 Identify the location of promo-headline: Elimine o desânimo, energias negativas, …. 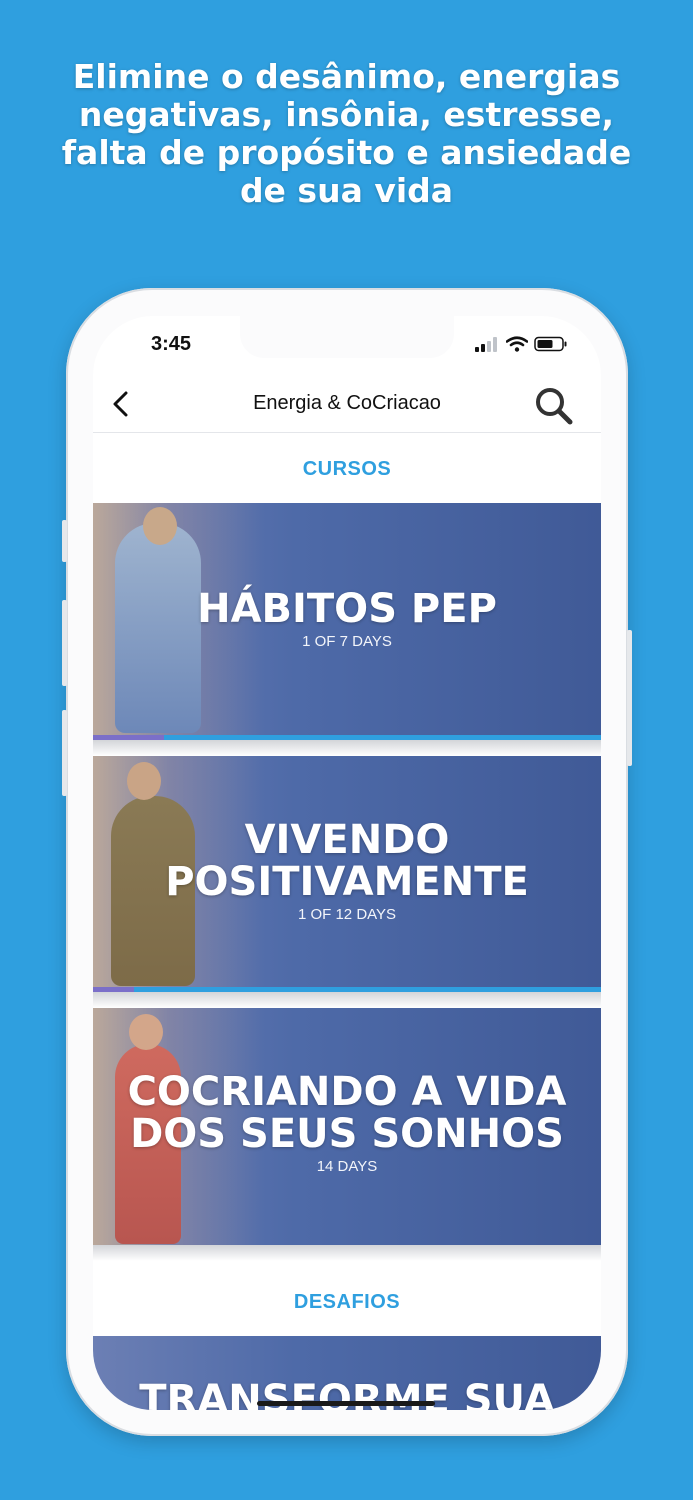
(346, 133).